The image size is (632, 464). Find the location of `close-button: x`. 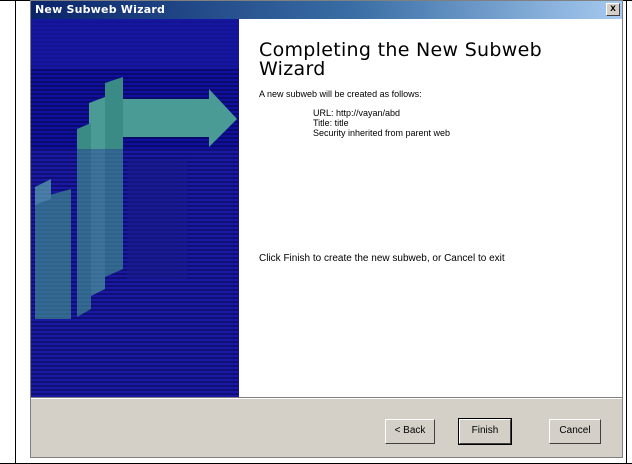

close-button: x is located at coordinates (613, 9).